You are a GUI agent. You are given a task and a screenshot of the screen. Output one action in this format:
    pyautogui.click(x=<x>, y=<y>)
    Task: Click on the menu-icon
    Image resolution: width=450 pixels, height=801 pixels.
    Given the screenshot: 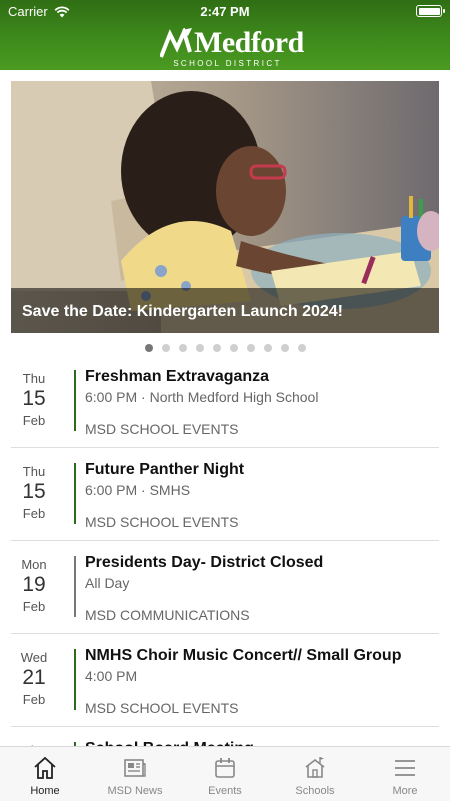 What is the action you would take?
    pyautogui.click(x=405, y=768)
    